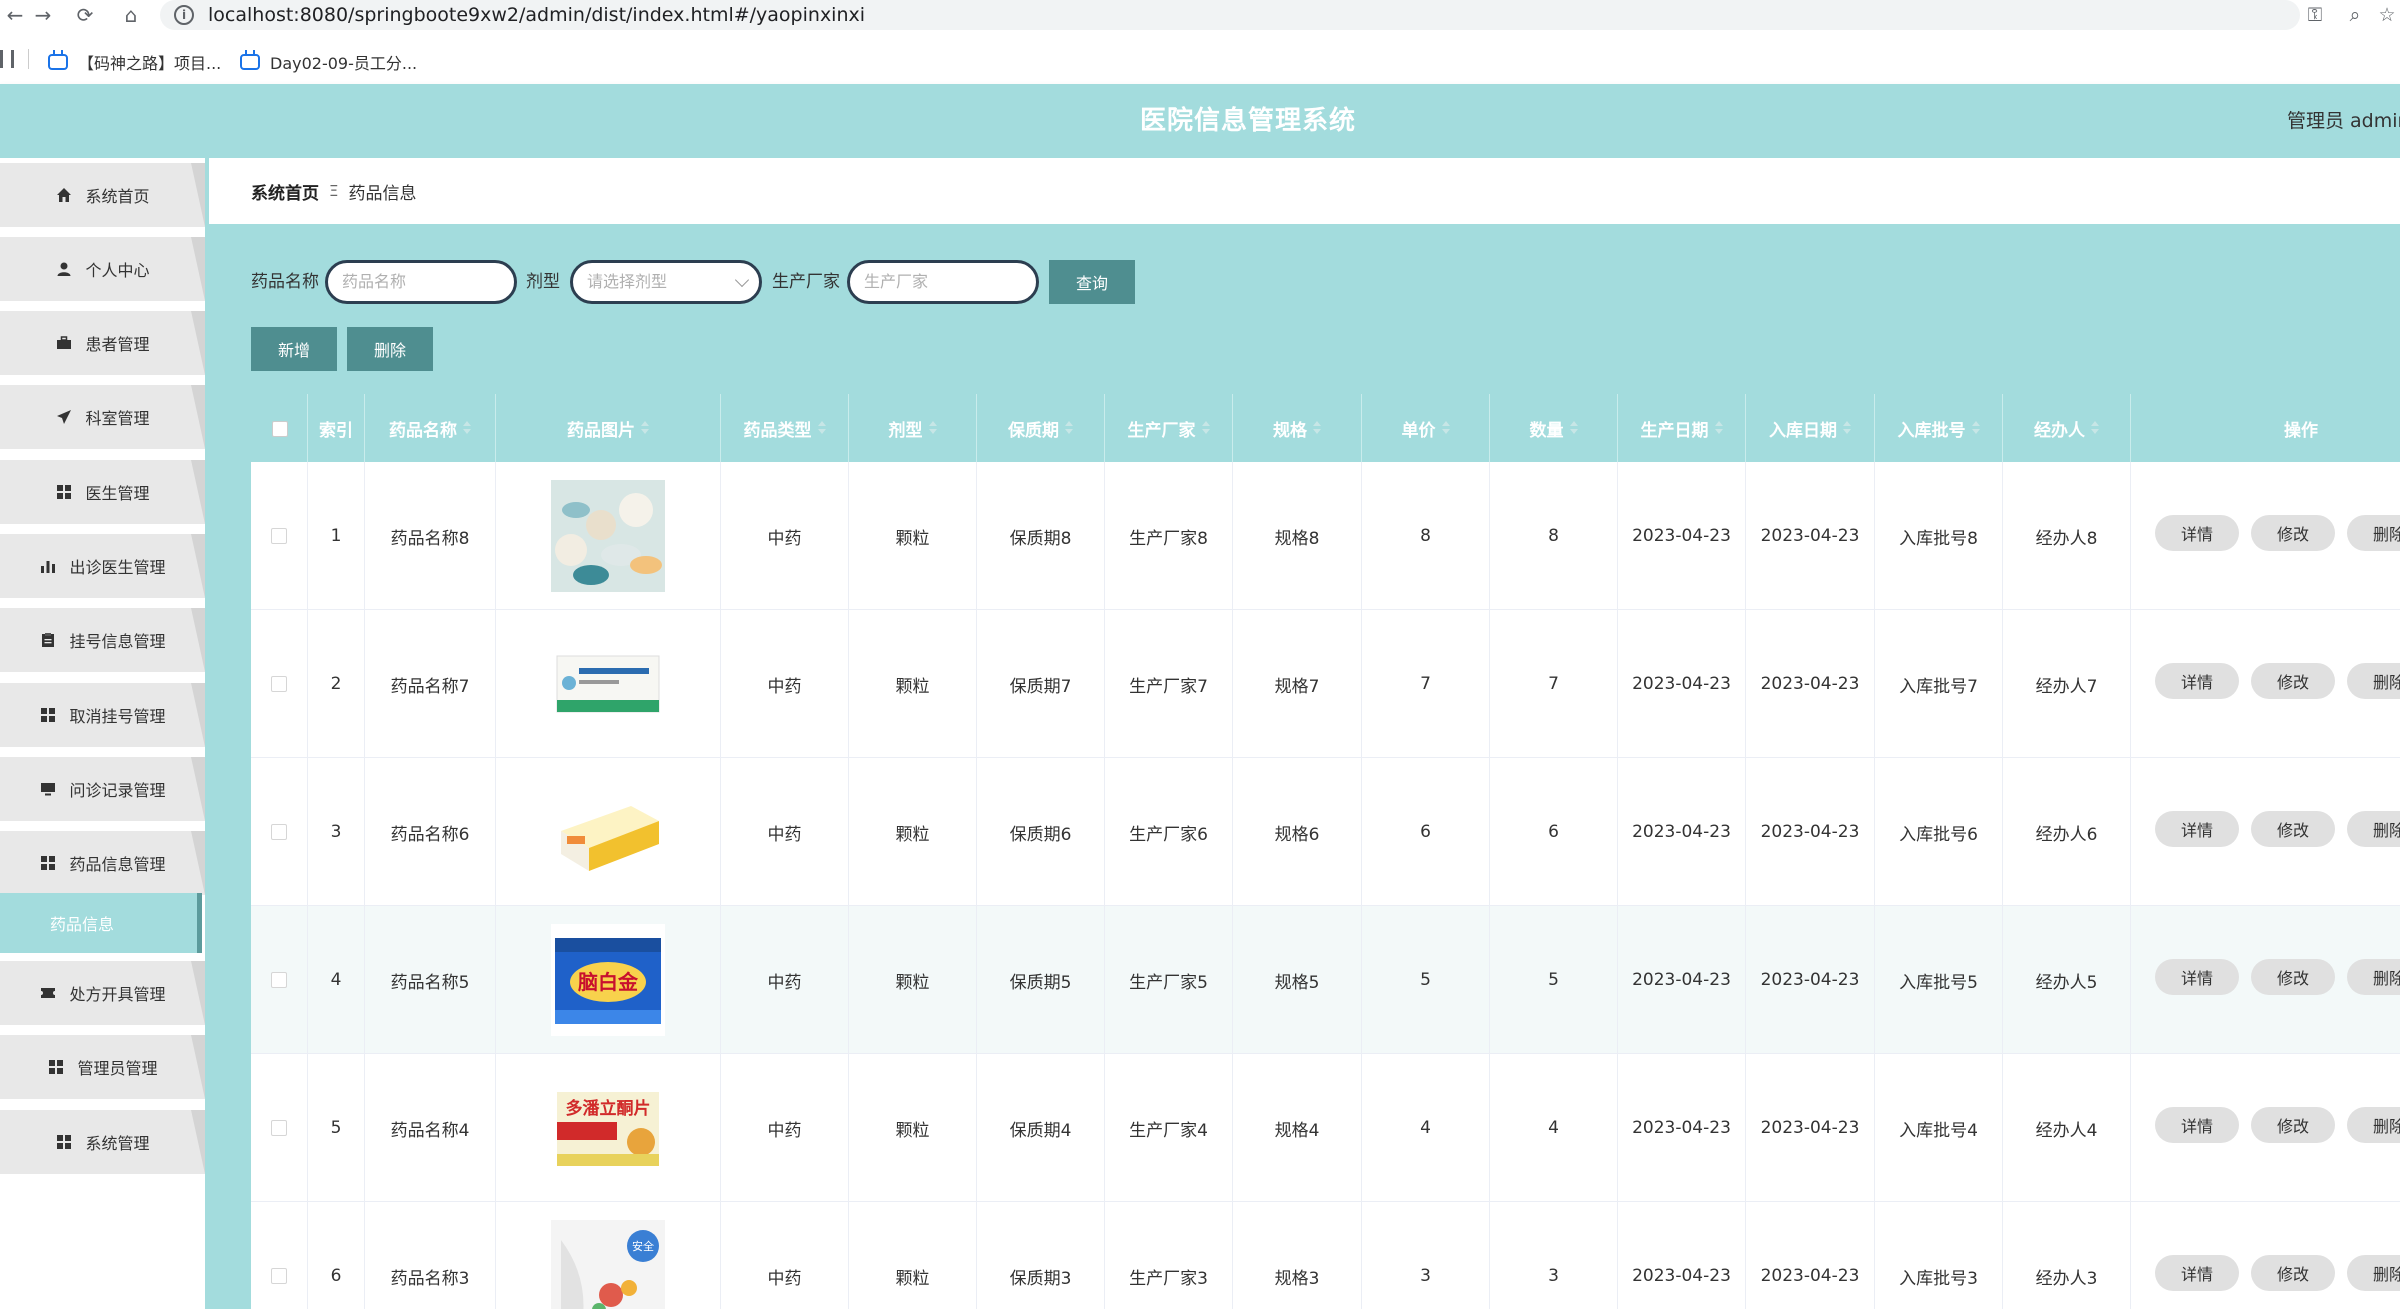  What do you see at coordinates (285, 191) in the screenshot?
I see `breadcrumb-home: 系统首页` at bounding box center [285, 191].